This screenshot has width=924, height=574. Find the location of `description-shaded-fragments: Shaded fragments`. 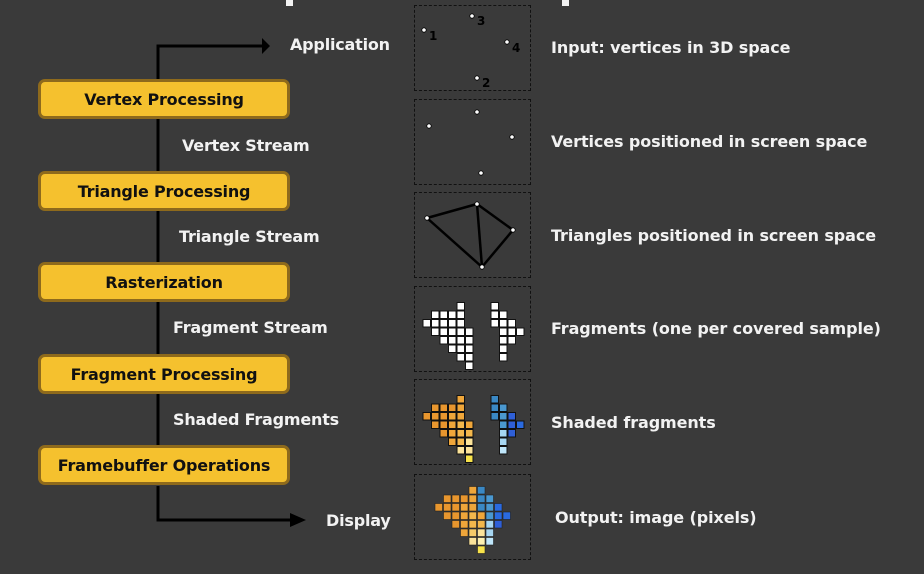

description-shaded-fragments: Shaded fragments is located at coordinates (633, 422).